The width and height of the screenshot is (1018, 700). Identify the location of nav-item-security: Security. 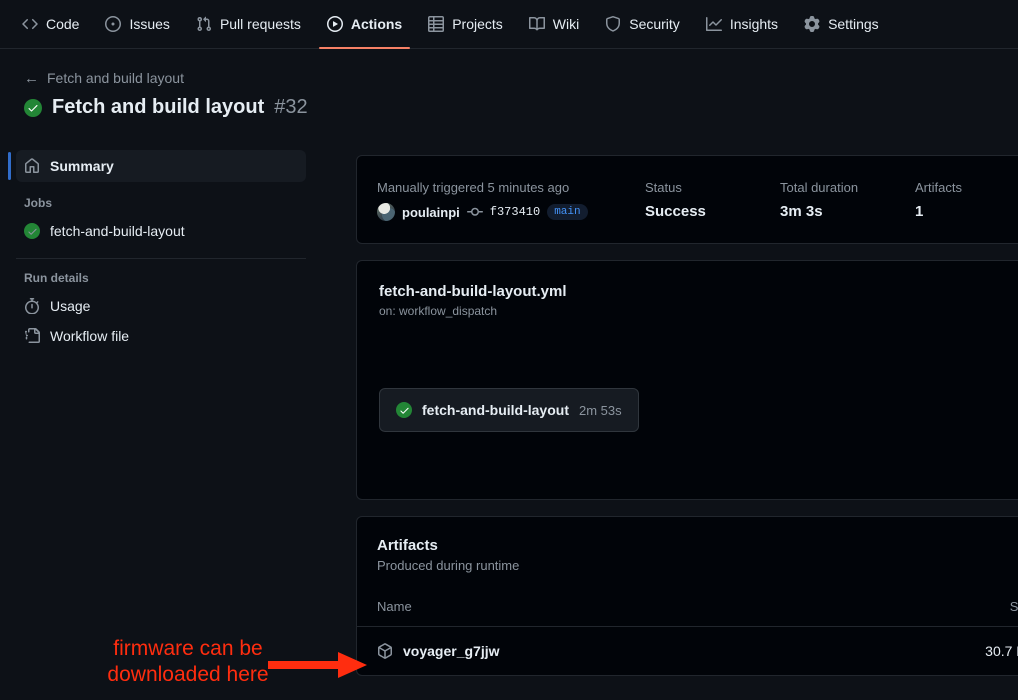
(642, 24).